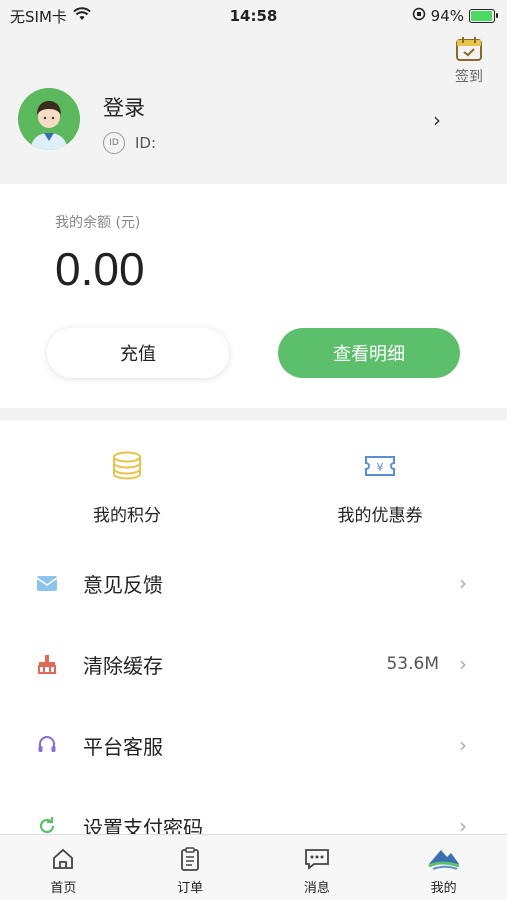  Describe the element at coordinates (123, 665) in the screenshot. I see `menu-item-label: 清除缓存` at that location.